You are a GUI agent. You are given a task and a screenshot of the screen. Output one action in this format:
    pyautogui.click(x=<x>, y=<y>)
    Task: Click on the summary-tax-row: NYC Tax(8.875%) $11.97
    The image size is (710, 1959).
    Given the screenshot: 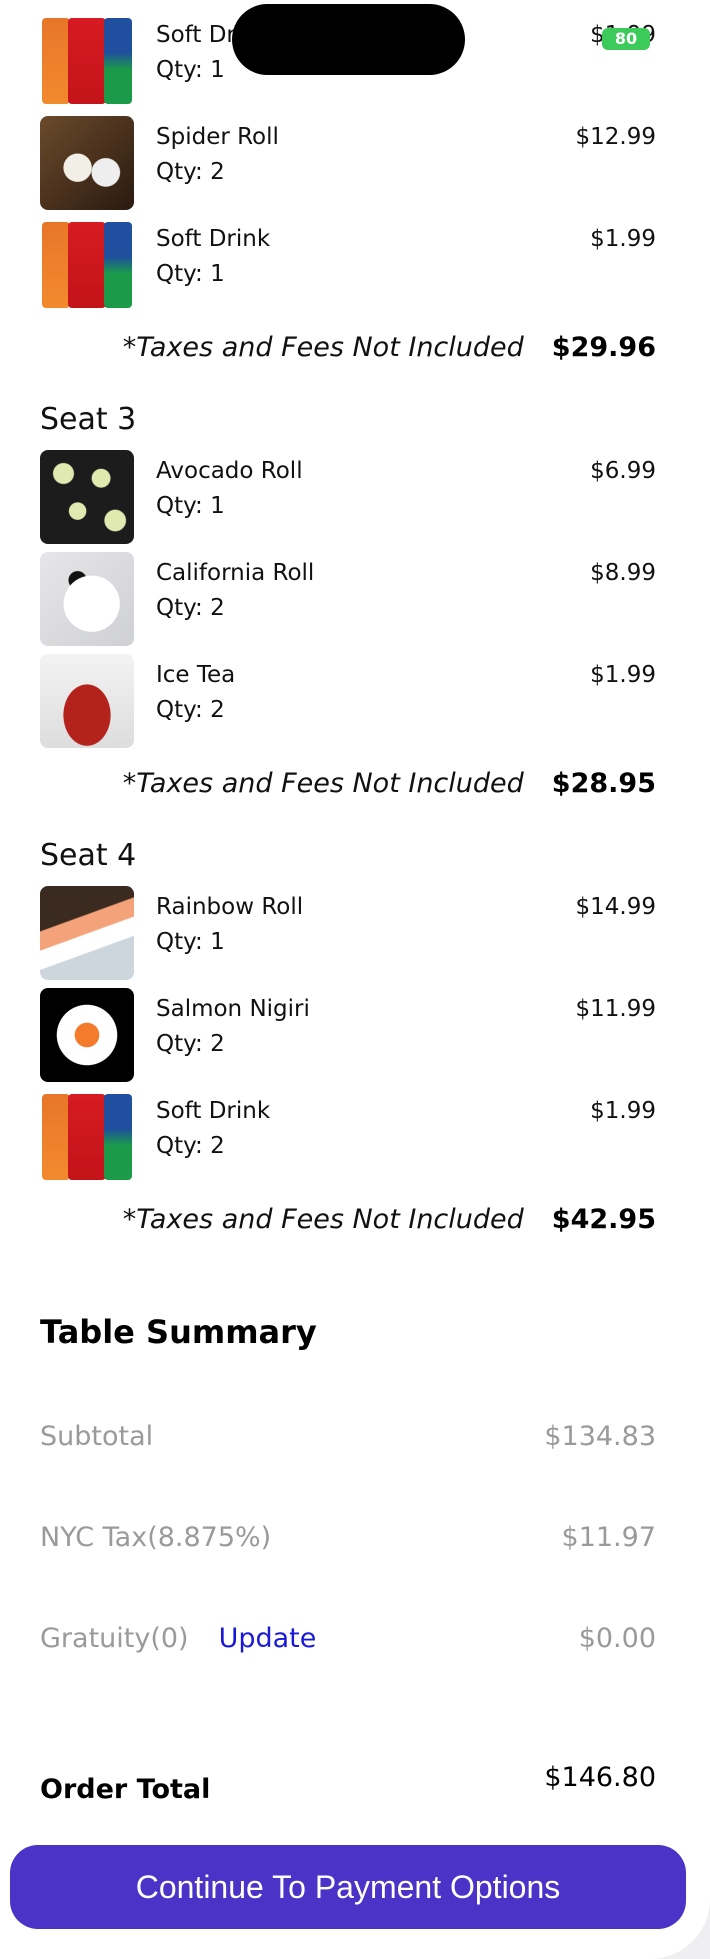 What is the action you would take?
    pyautogui.click(x=348, y=1537)
    